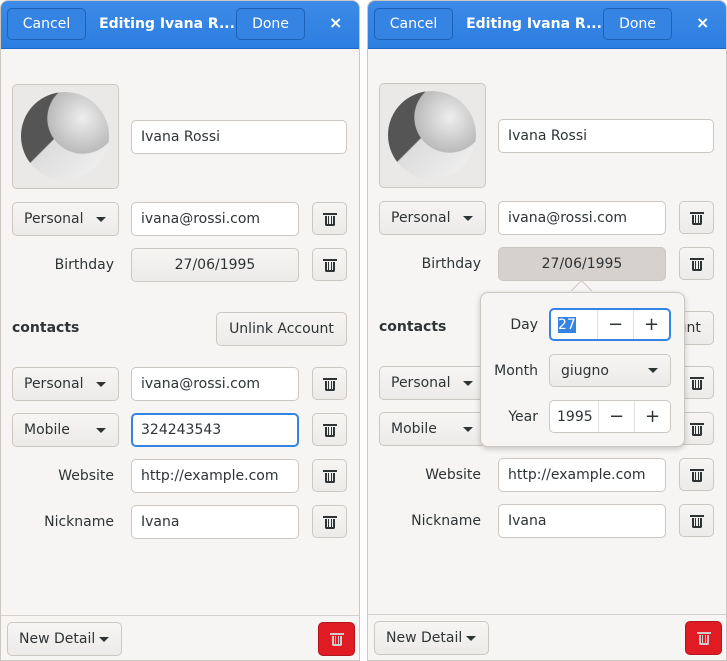 The image size is (727, 661). What do you see at coordinates (215, 430) in the screenshot?
I see `value-field: 324243543` at bounding box center [215, 430].